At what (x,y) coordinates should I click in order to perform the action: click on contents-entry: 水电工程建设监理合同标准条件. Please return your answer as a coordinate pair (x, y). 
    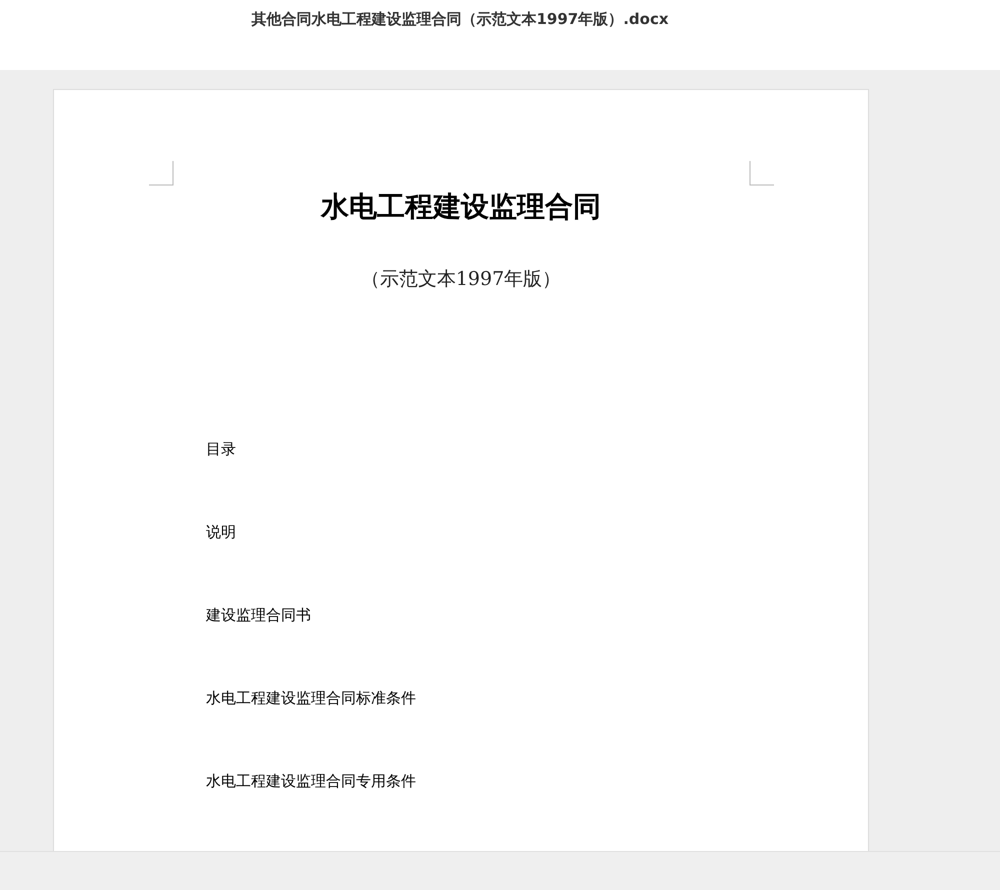
    Looking at the image, I should click on (311, 698).